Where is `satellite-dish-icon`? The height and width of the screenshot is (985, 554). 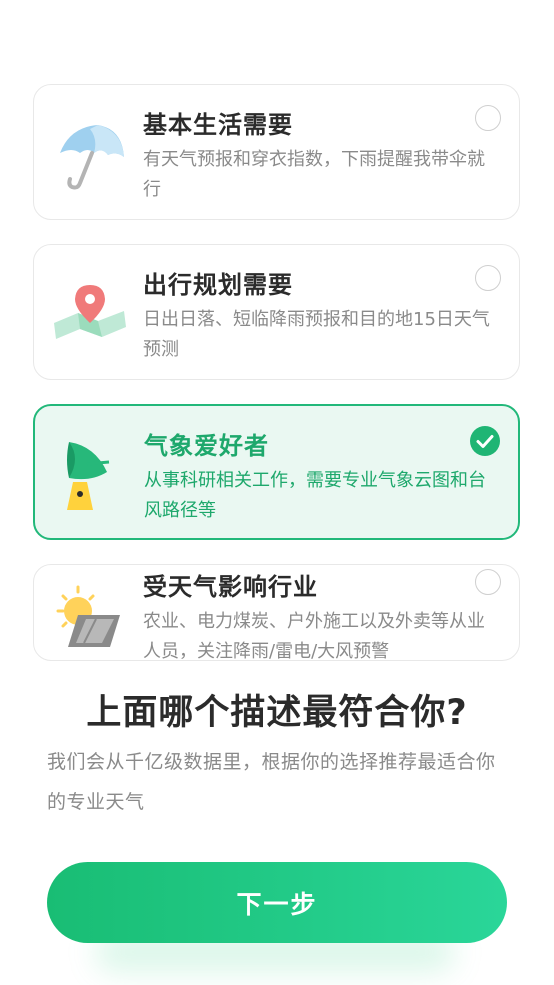 satellite-dish-icon is located at coordinates (88, 476).